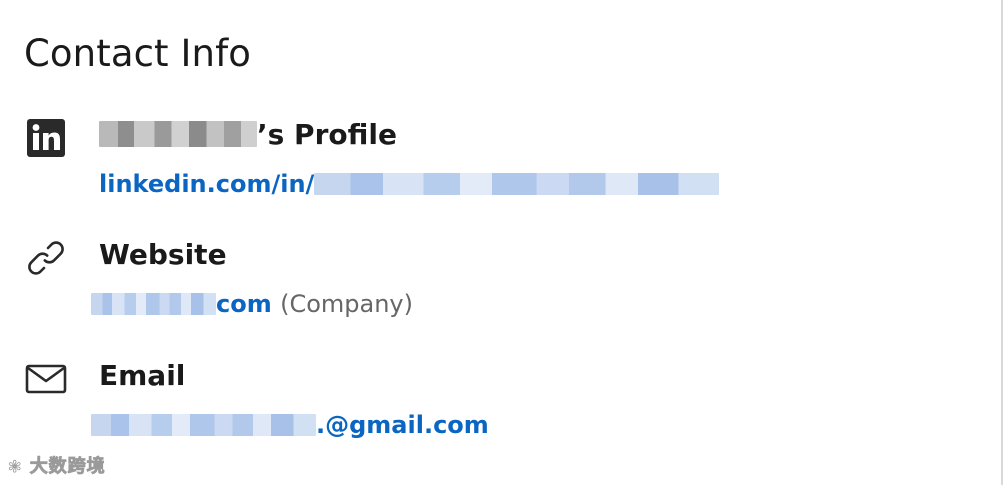 This screenshot has width=1005, height=485. What do you see at coordinates (163, 254) in the screenshot?
I see `website-heading: Website` at bounding box center [163, 254].